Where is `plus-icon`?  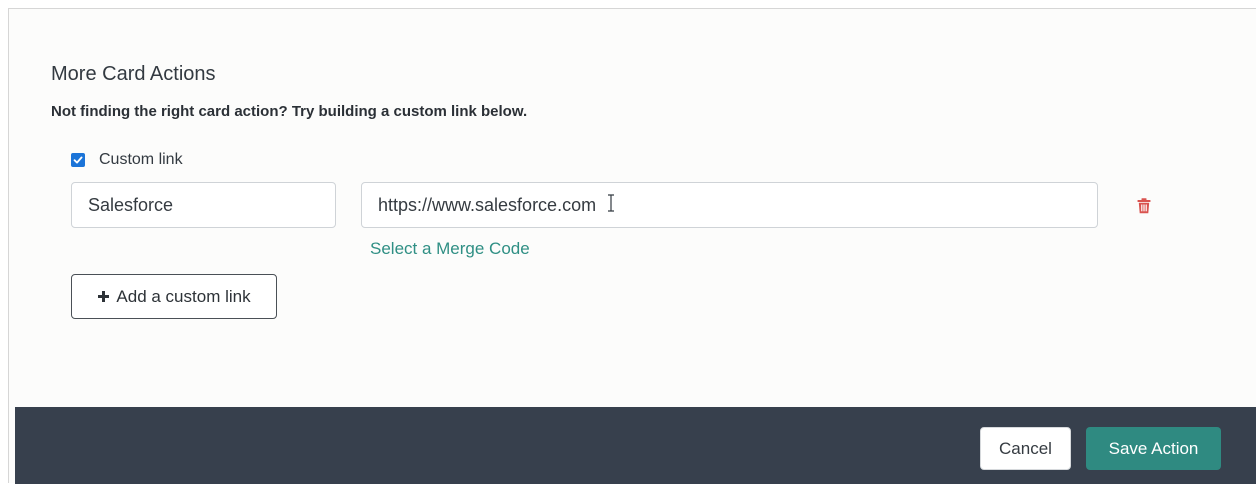
plus-icon is located at coordinates (103, 296).